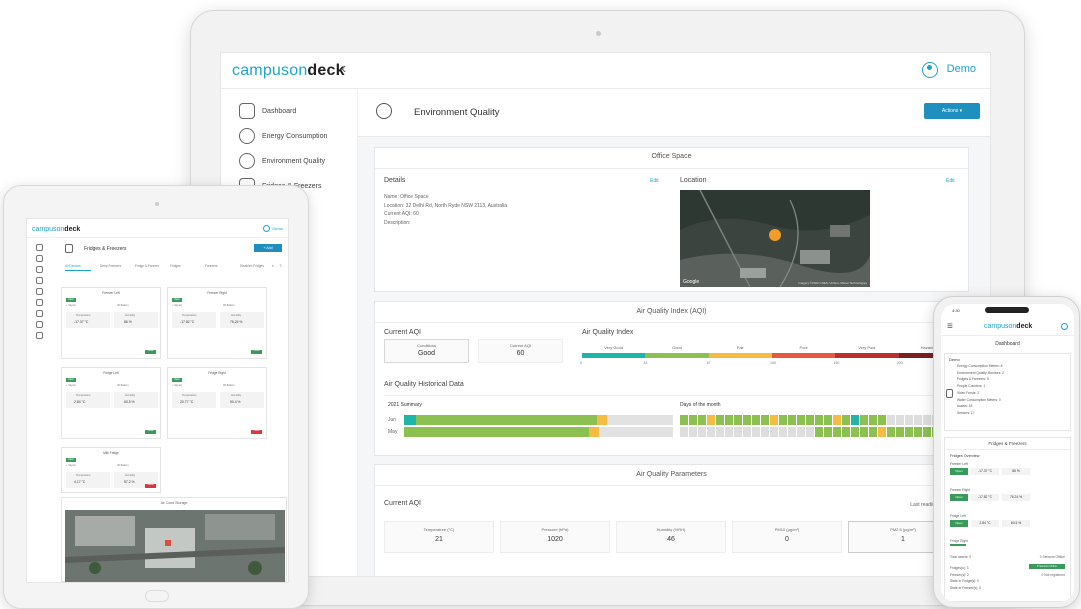 The width and height of the screenshot is (1081, 609). I want to click on environment-icon, so click(39, 269).